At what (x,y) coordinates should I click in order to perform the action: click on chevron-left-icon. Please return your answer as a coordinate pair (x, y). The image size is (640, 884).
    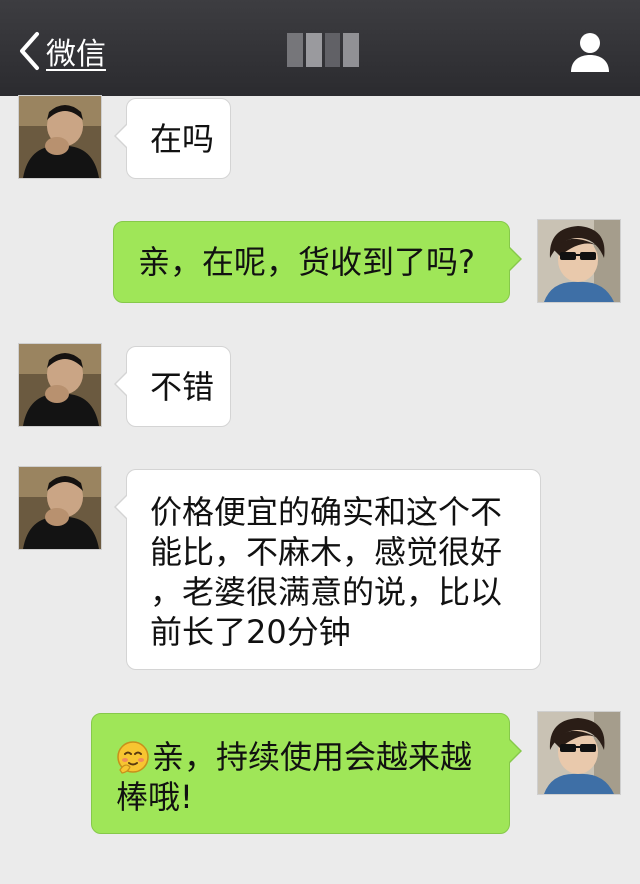
    Looking at the image, I should click on (29, 51).